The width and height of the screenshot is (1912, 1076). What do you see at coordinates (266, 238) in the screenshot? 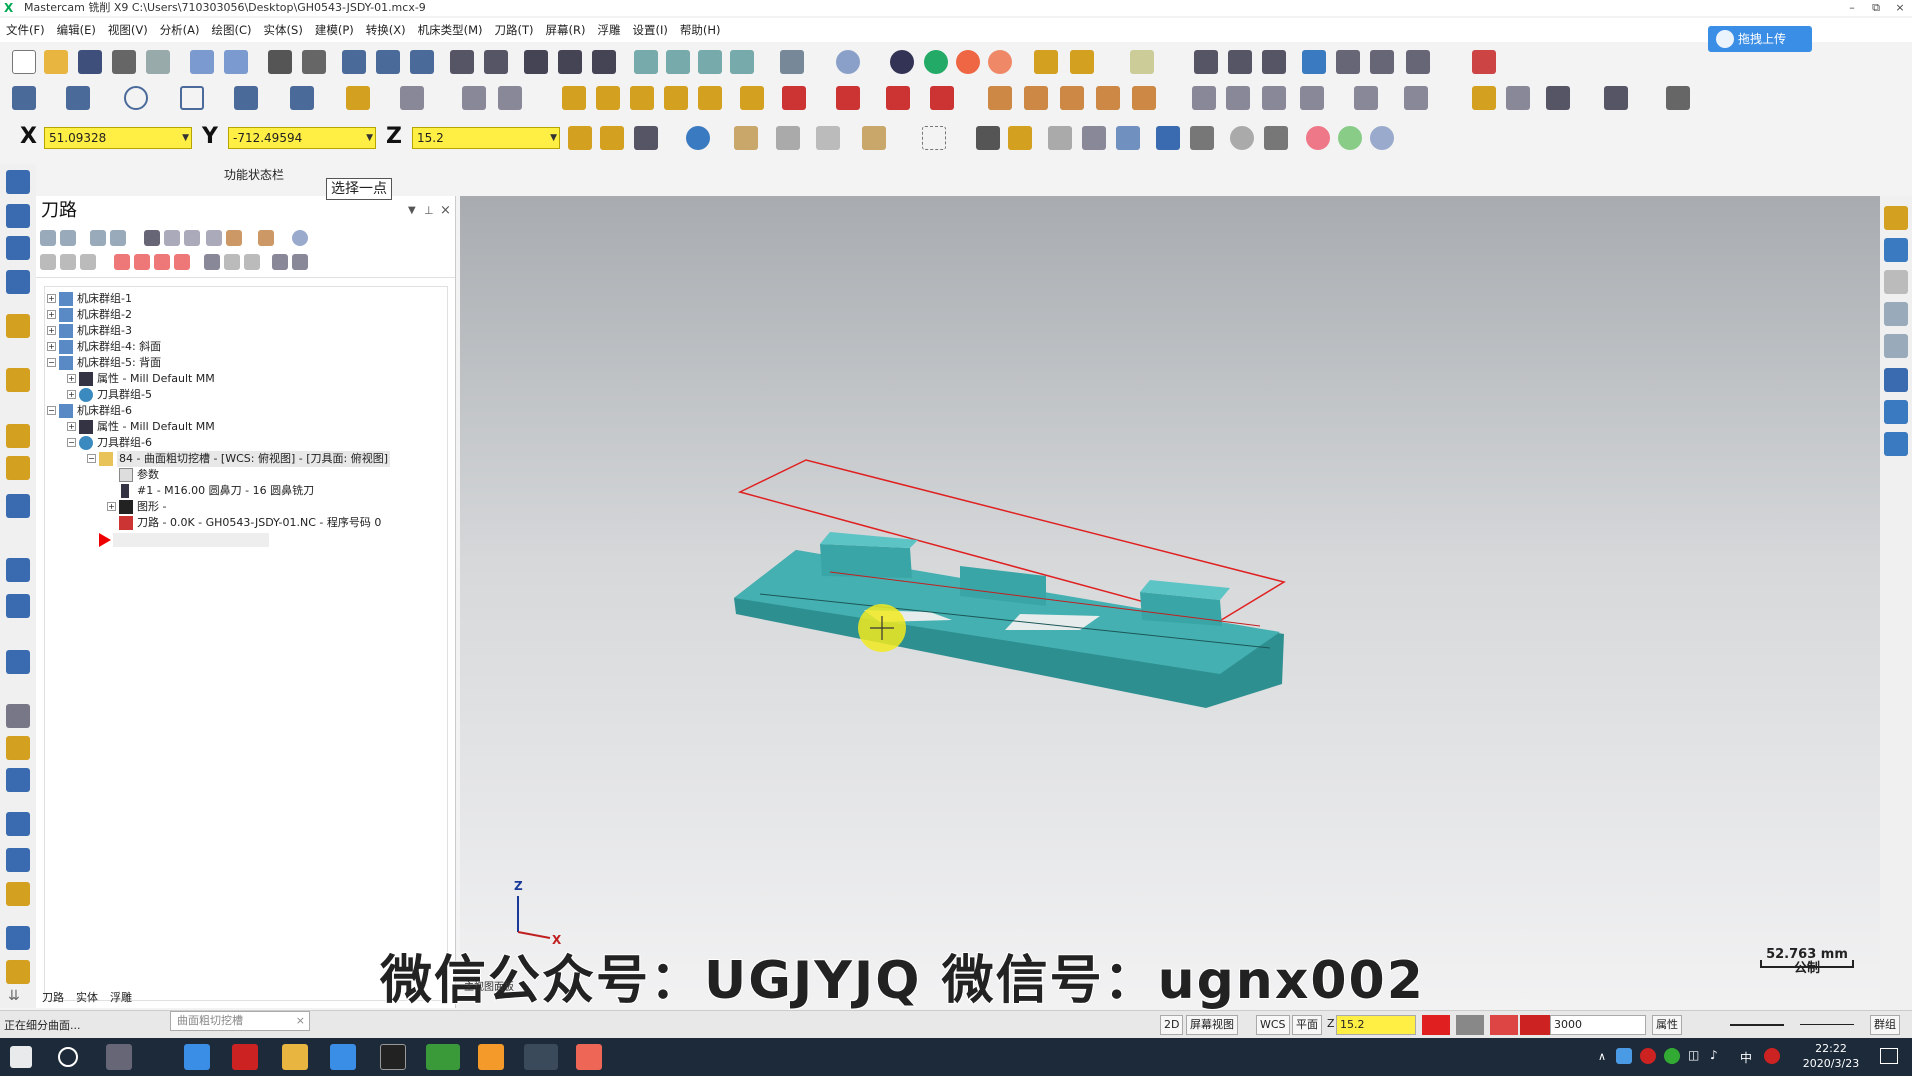
I see `high-feed-icon` at bounding box center [266, 238].